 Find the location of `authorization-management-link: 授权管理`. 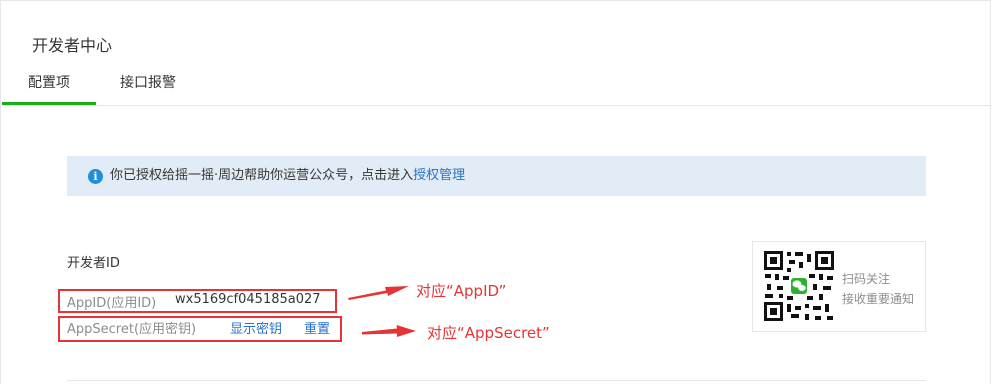

authorization-management-link: 授权管理 is located at coordinates (439, 175).